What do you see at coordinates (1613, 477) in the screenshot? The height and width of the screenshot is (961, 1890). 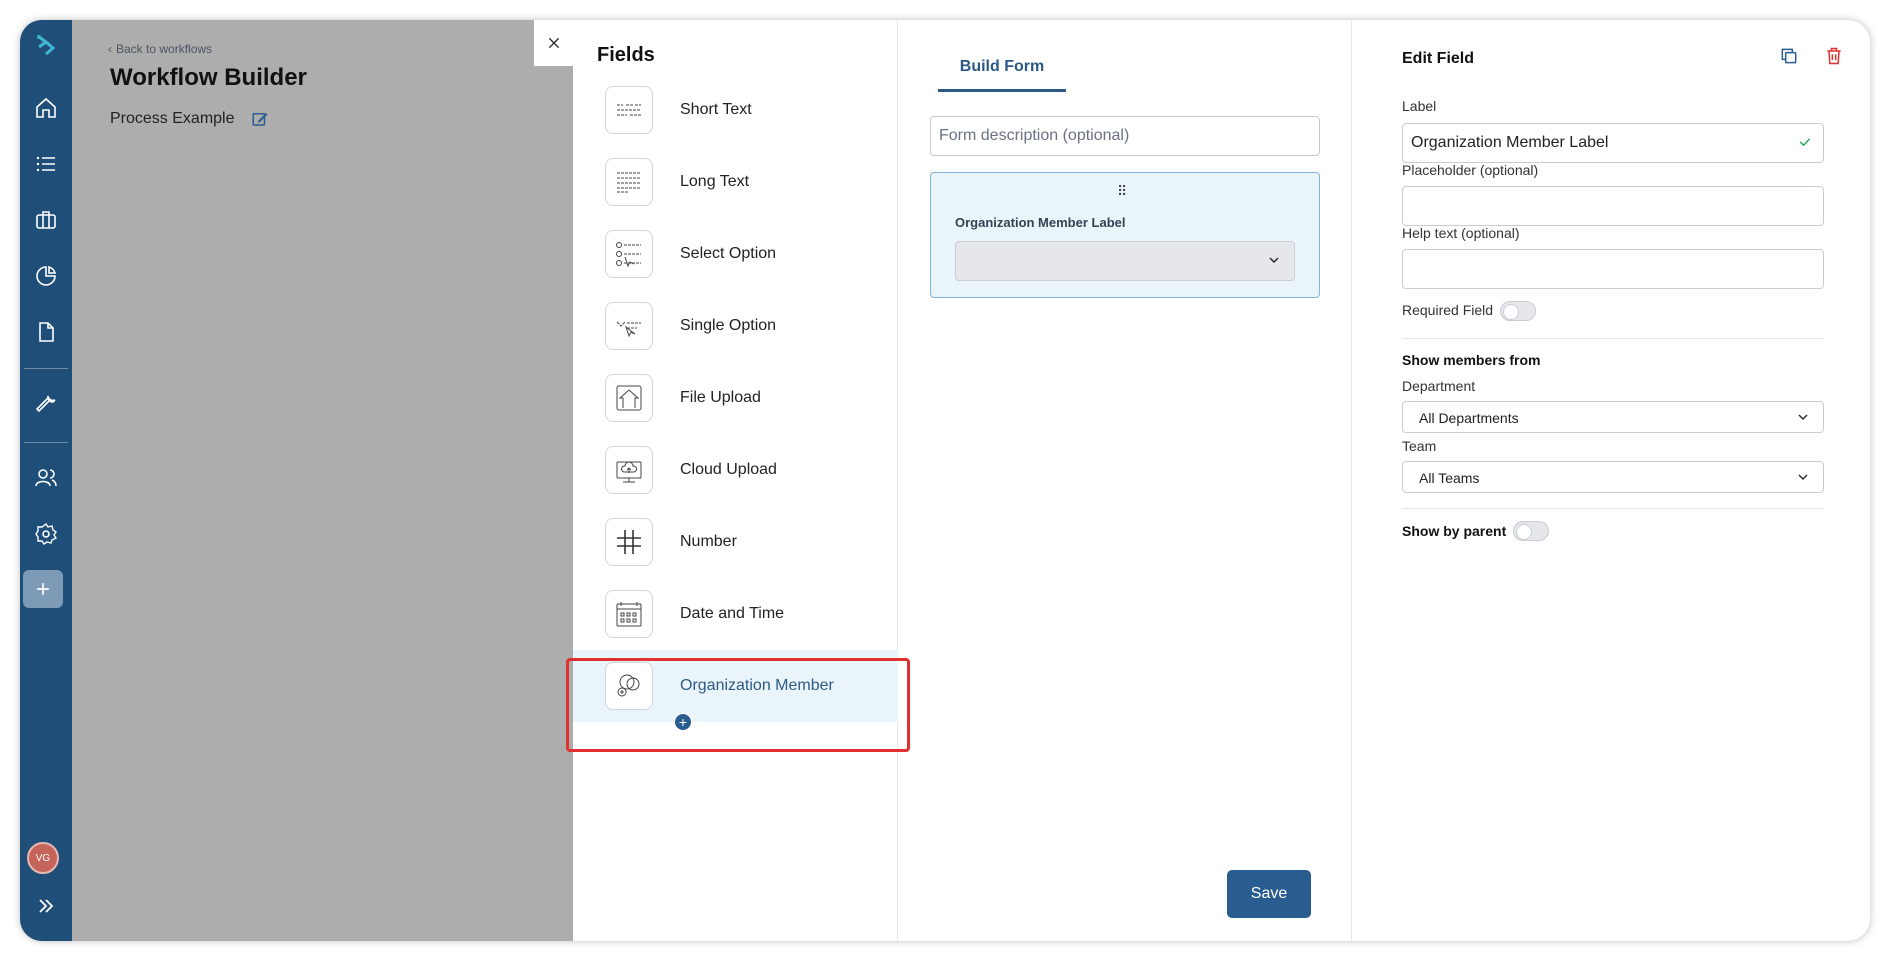 I see `team-select: All Teams` at bounding box center [1613, 477].